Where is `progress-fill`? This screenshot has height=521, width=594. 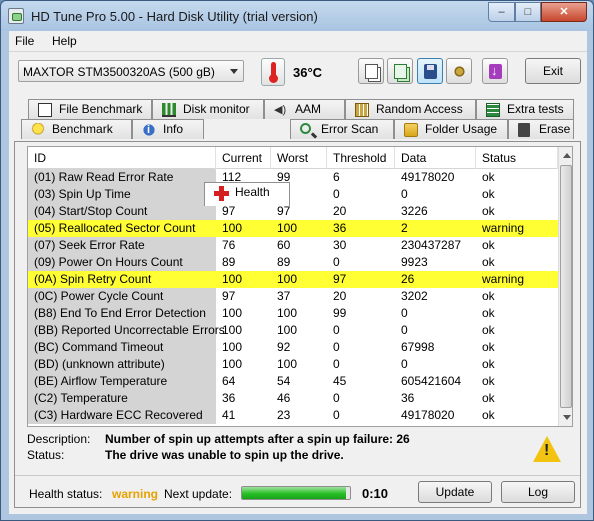
progress-fill is located at coordinates (294, 493).